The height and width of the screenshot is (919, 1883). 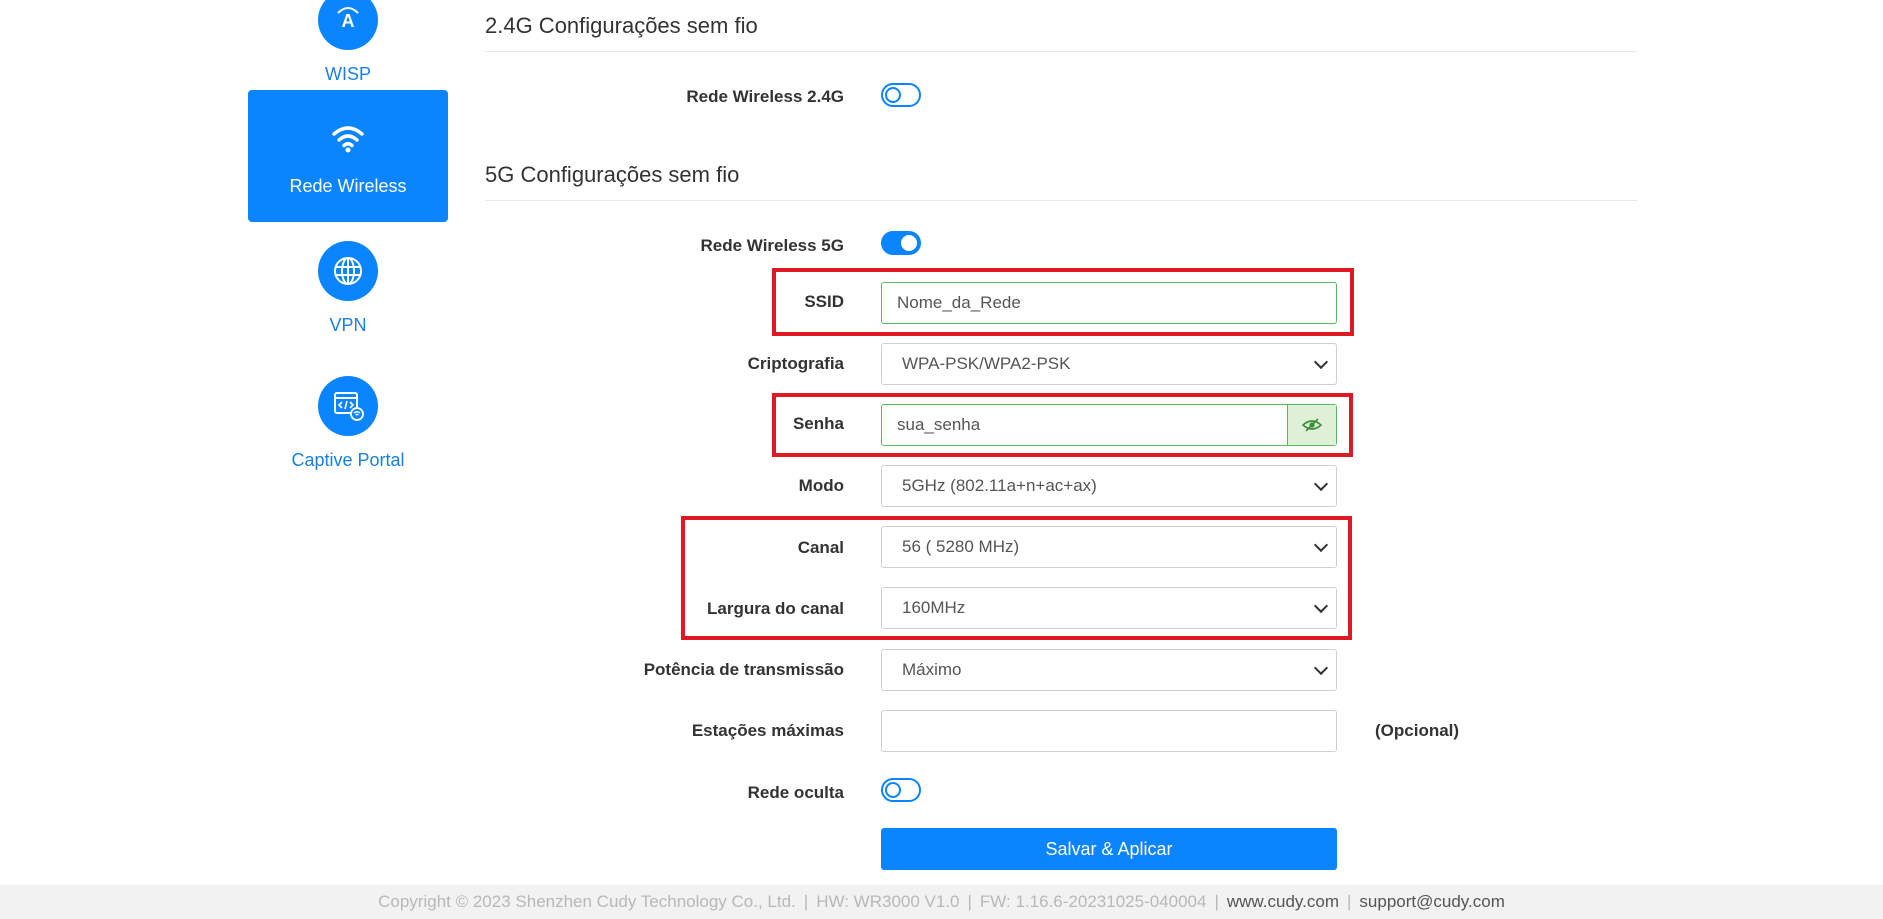 What do you see at coordinates (767, 730) in the screenshot?
I see `max-stations-label: Estações máximas` at bounding box center [767, 730].